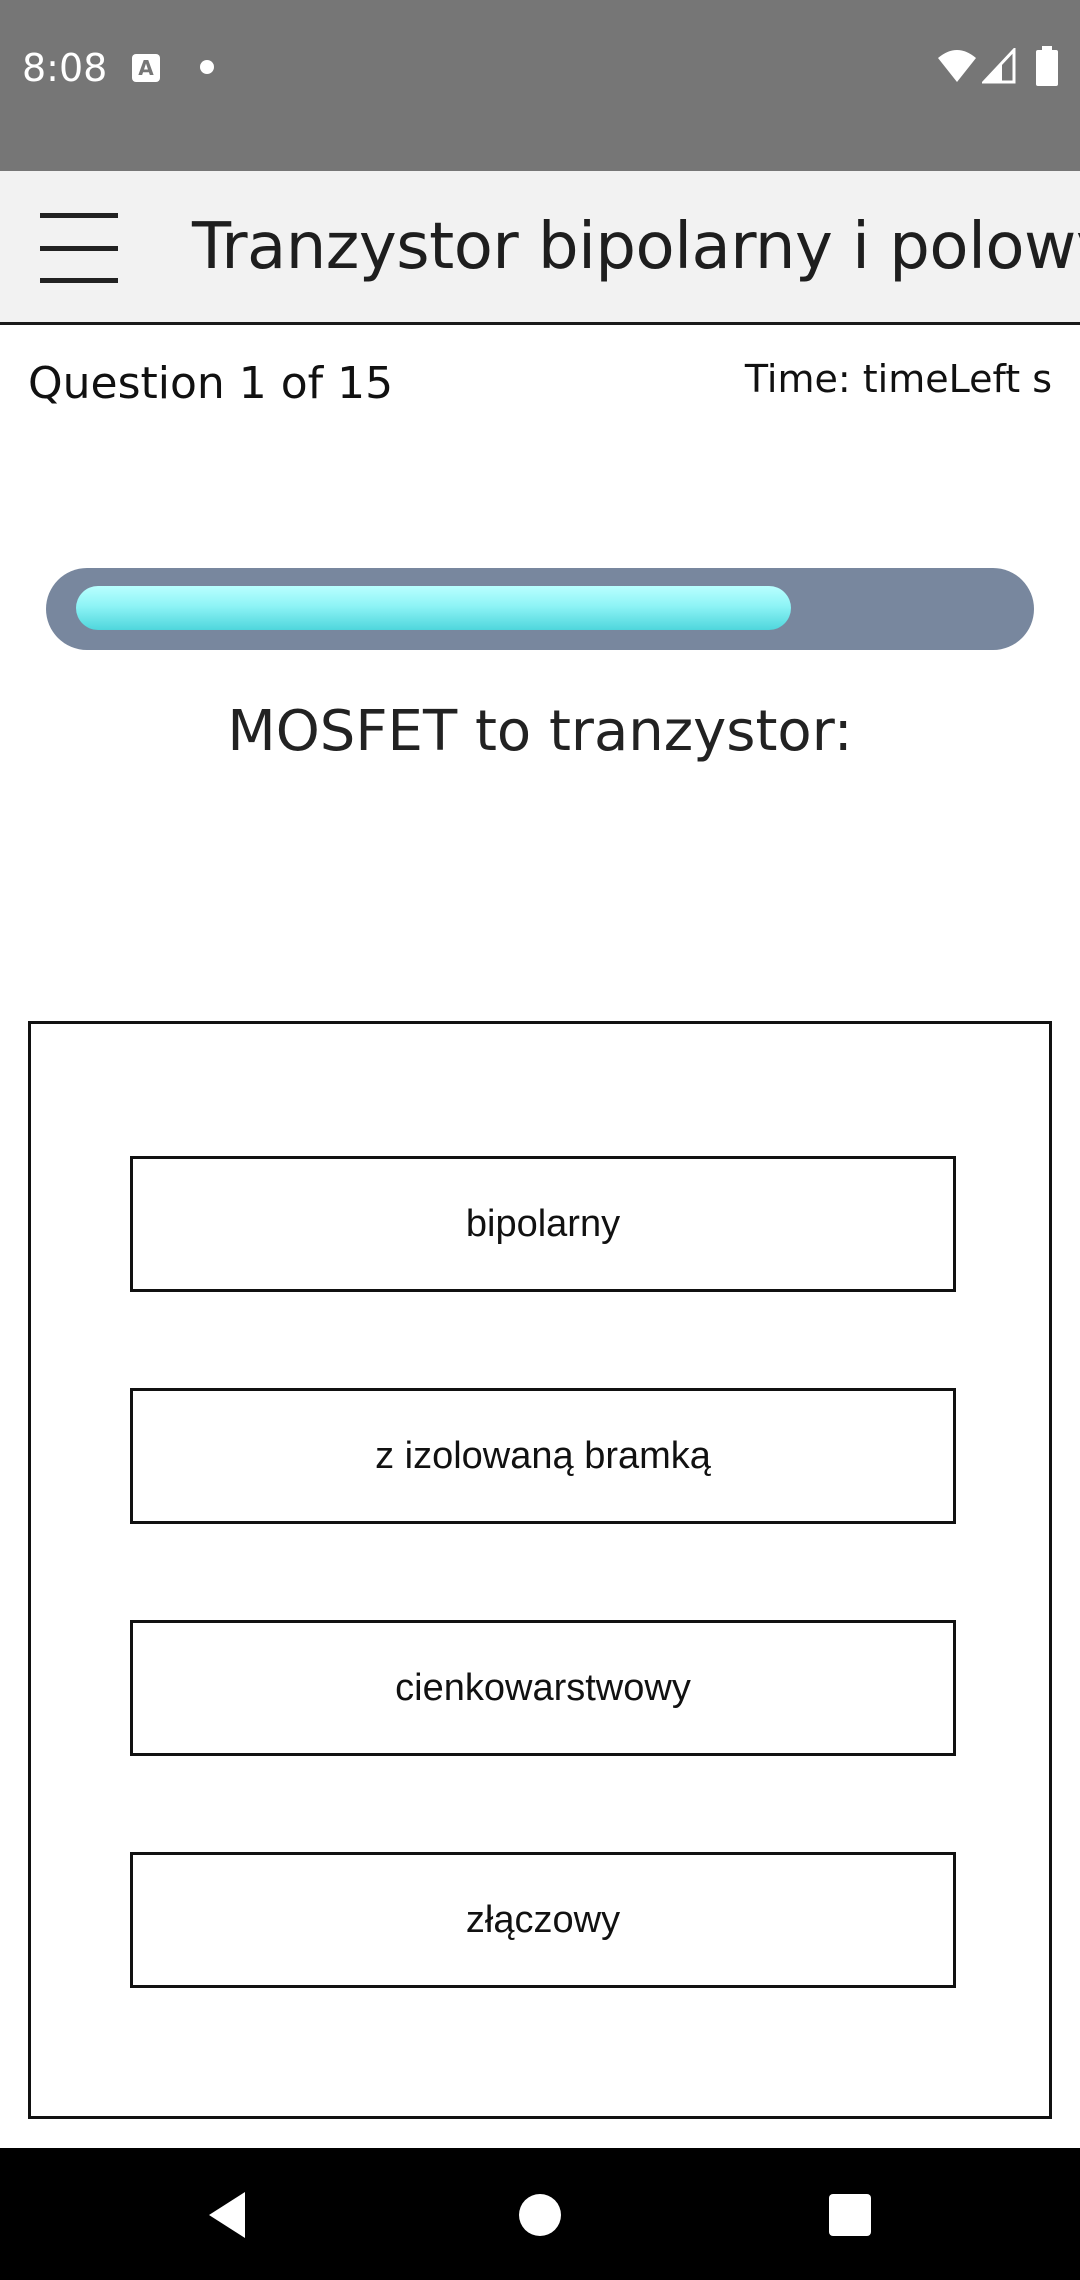 Image resolution: width=1080 pixels, height=2280 pixels. Describe the element at coordinates (211, 383) in the screenshot. I see `question-counter: Question 1 of 15` at that location.